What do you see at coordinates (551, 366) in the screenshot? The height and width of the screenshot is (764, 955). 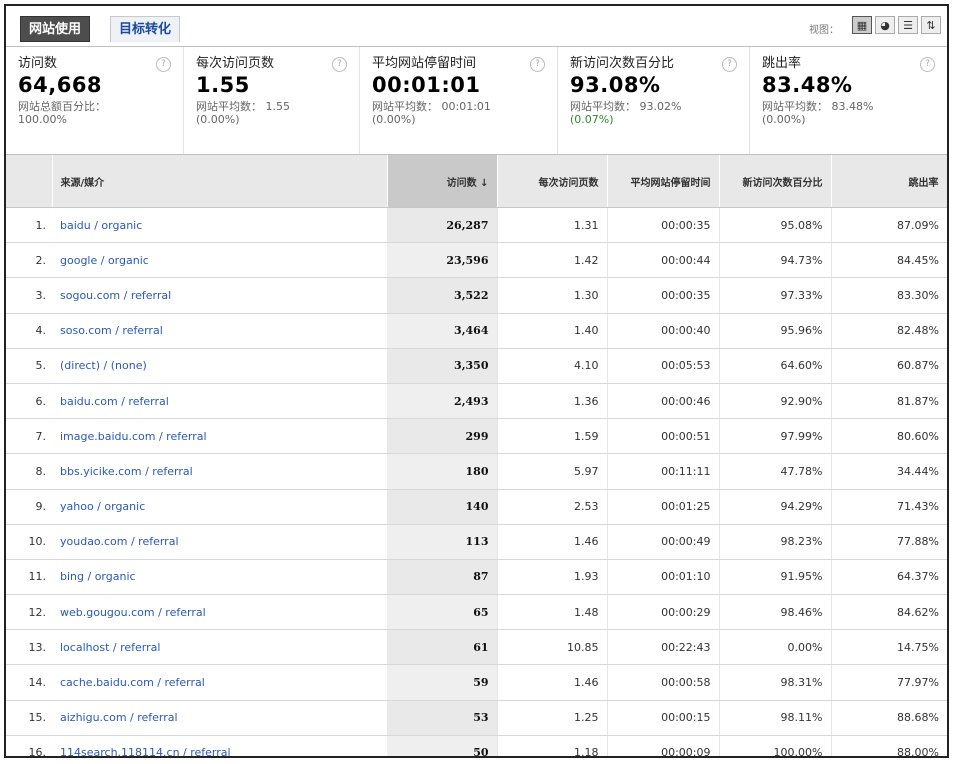 I see `pages-cell: 4.10` at bounding box center [551, 366].